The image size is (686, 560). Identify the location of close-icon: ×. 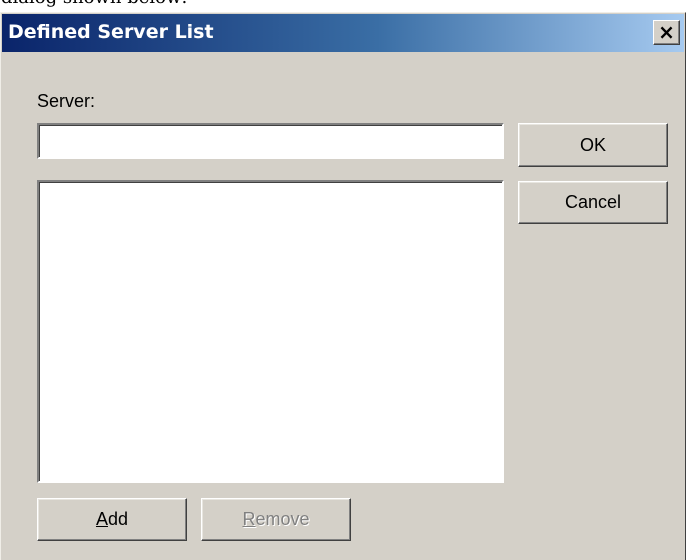
(666, 32).